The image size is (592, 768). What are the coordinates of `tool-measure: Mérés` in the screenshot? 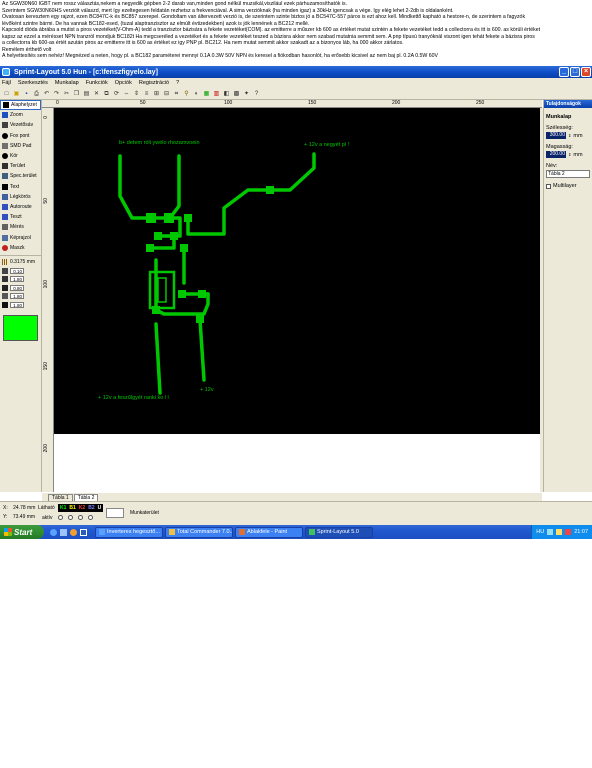 It's located at (20, 227).